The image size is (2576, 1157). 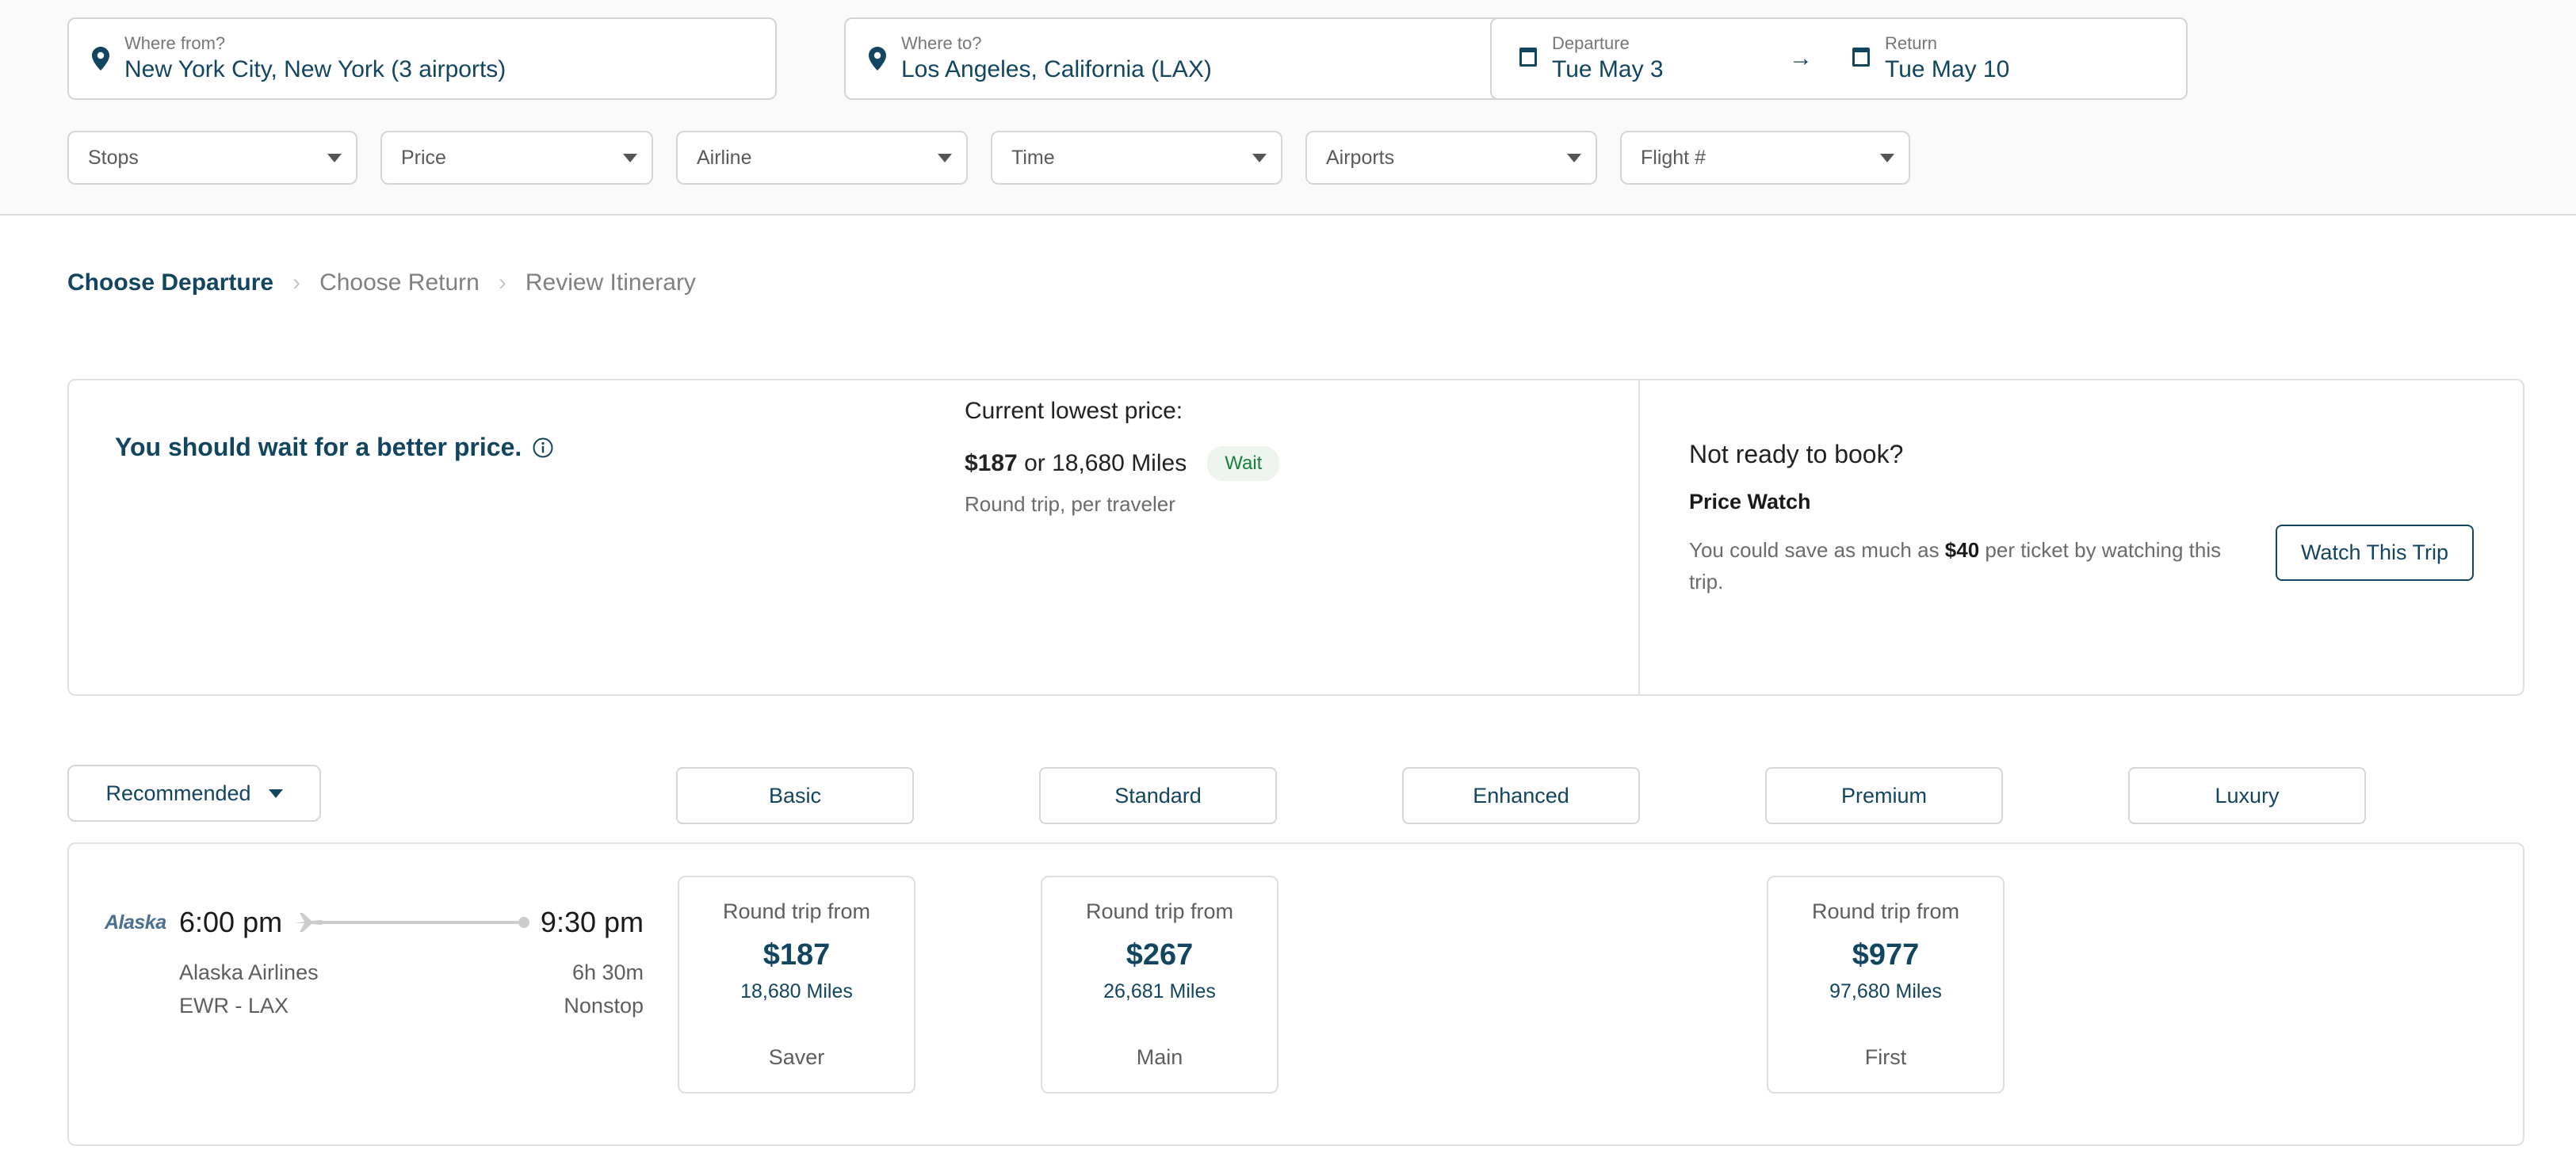 I want to click on fare-option-first: Round trip from $977 97,680 Miles First, so click(x=1886, y=985).